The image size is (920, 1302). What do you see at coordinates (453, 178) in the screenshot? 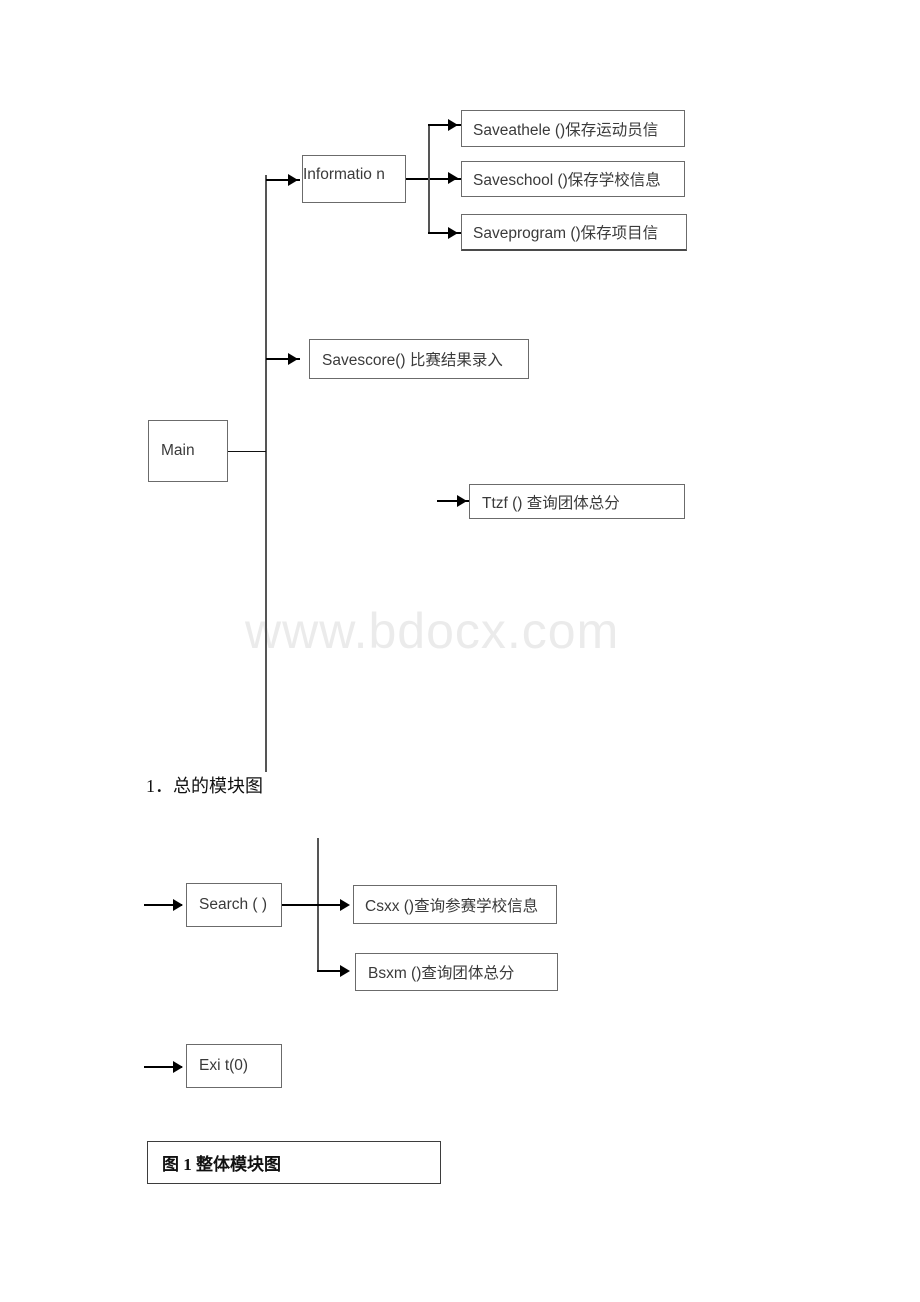
I see `arrowhead-saveschool` at bounding box center [453, 178].